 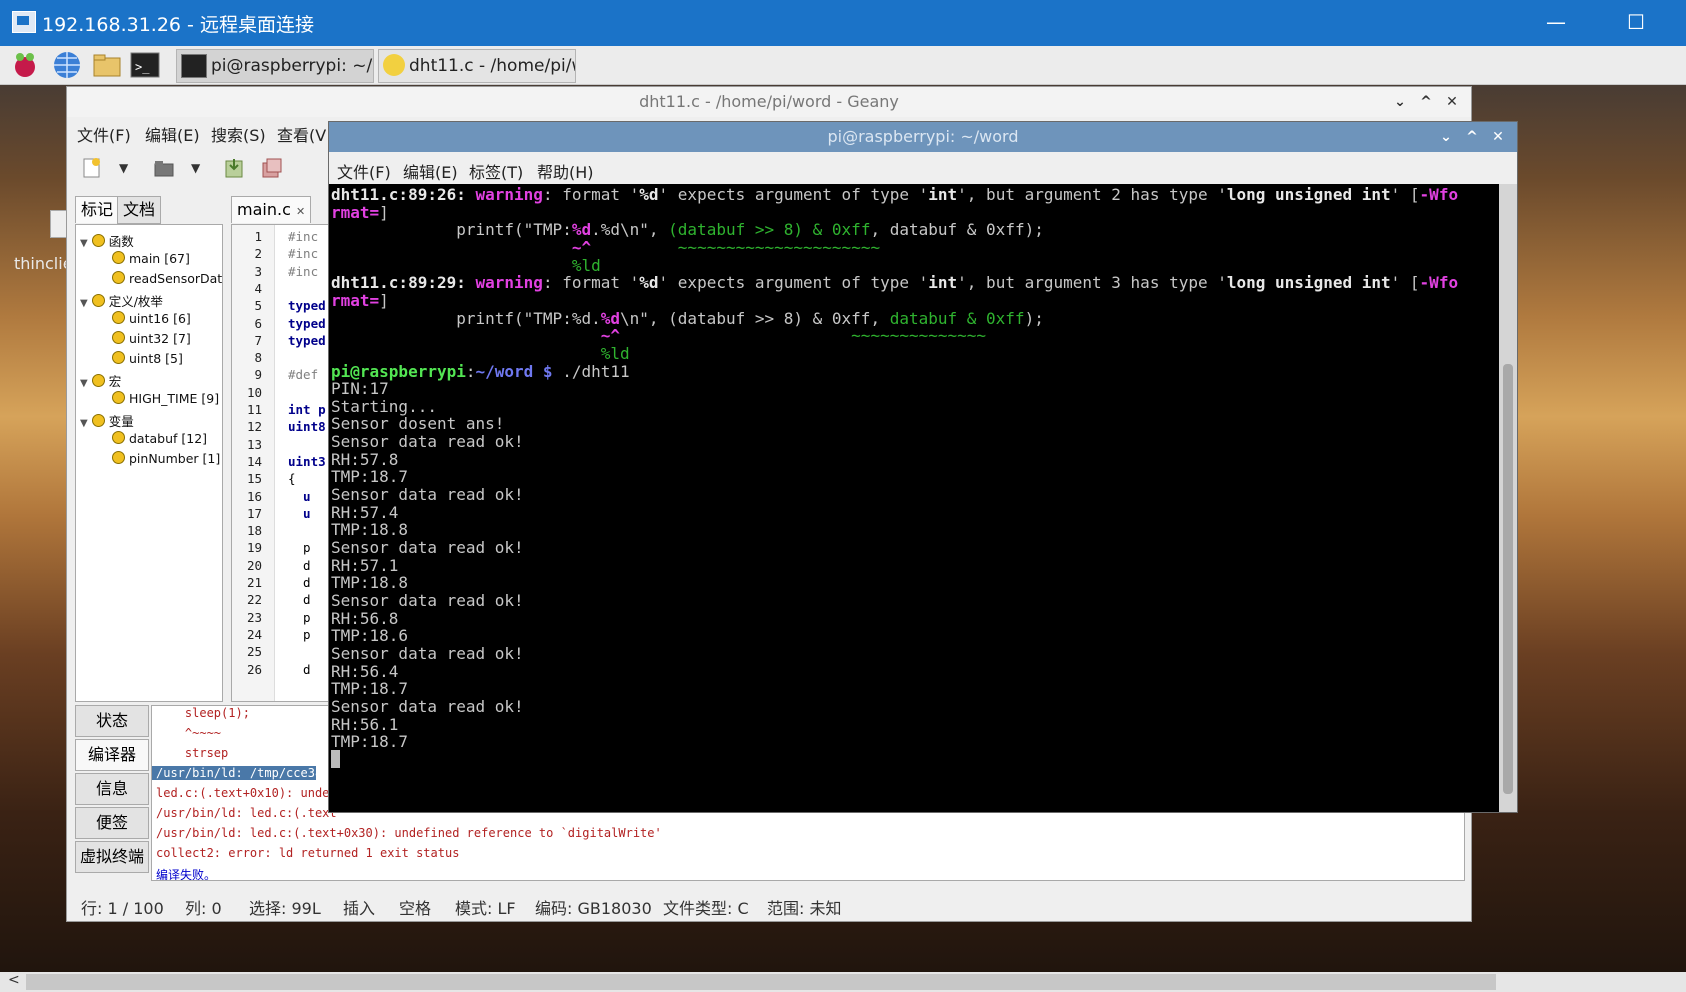 I want to click on menu-search: 搜索(S), so click(x=238, y=134).